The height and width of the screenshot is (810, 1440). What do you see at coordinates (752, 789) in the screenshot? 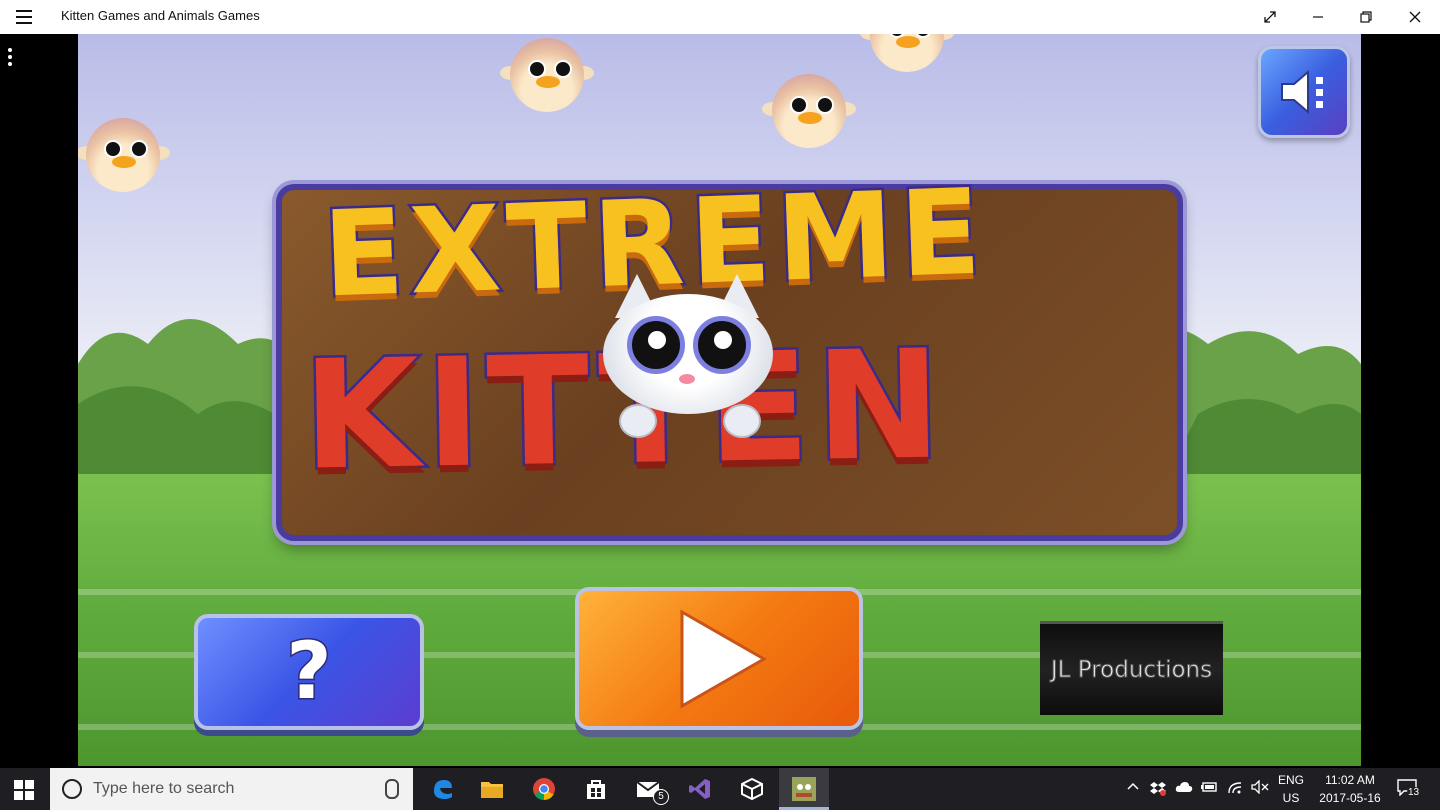
I see `package-icon` at bounding box center [752, 789].